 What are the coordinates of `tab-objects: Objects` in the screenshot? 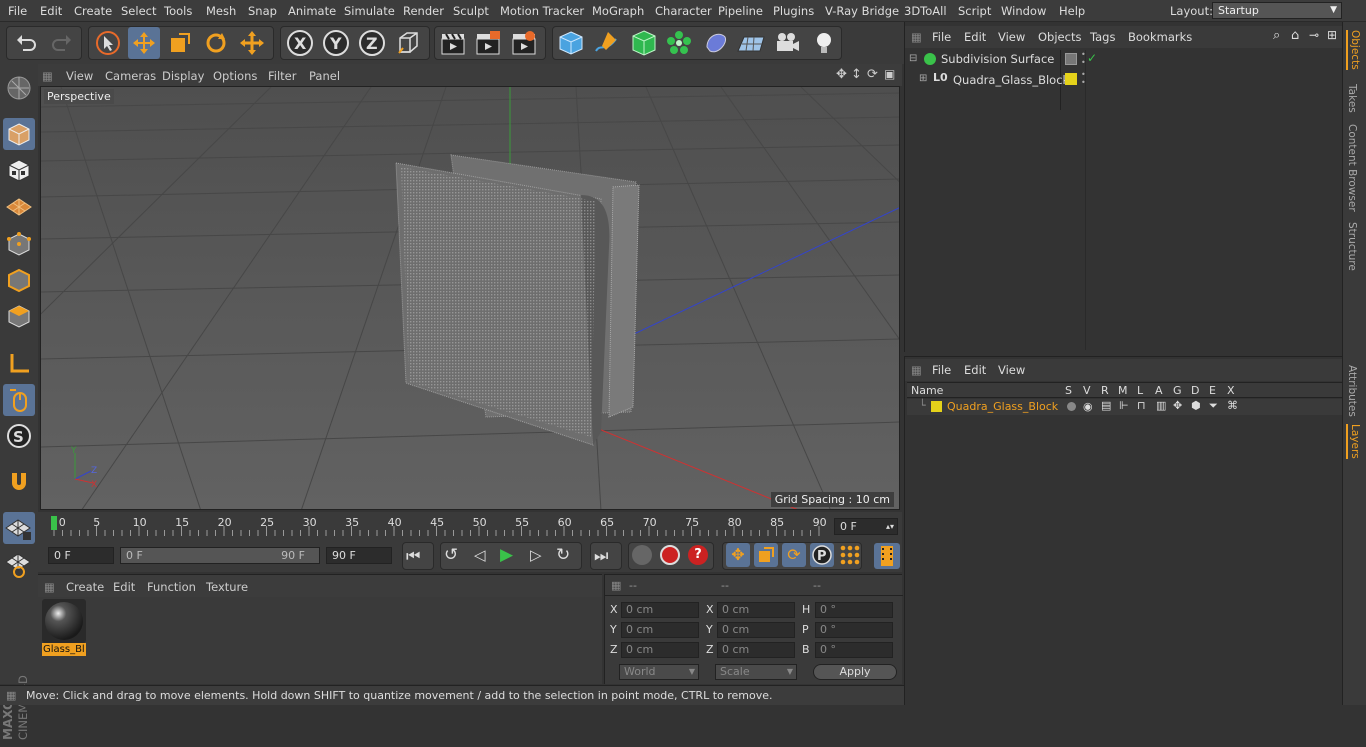 It's located at (1353, 50).